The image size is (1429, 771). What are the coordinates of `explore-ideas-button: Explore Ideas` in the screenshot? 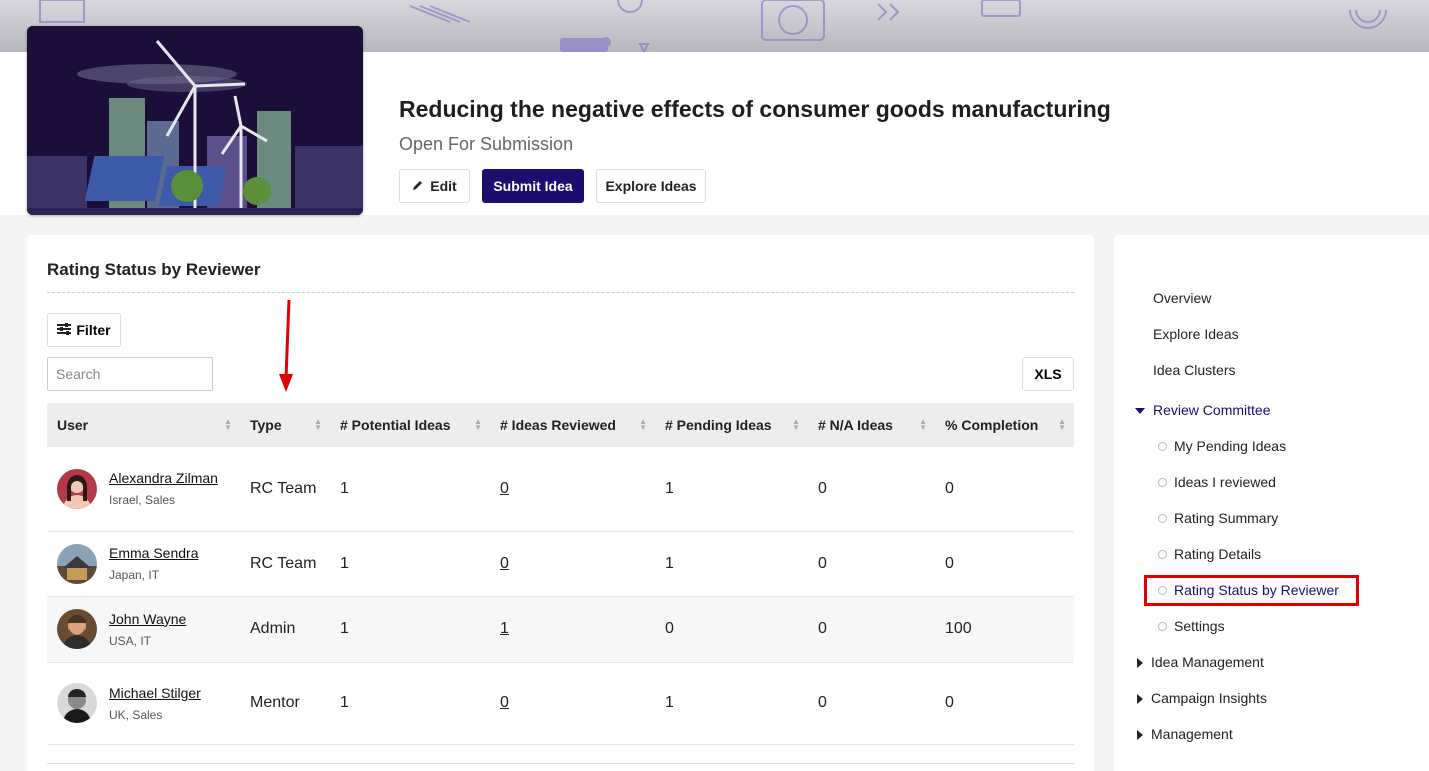 It's located at (651, 186).